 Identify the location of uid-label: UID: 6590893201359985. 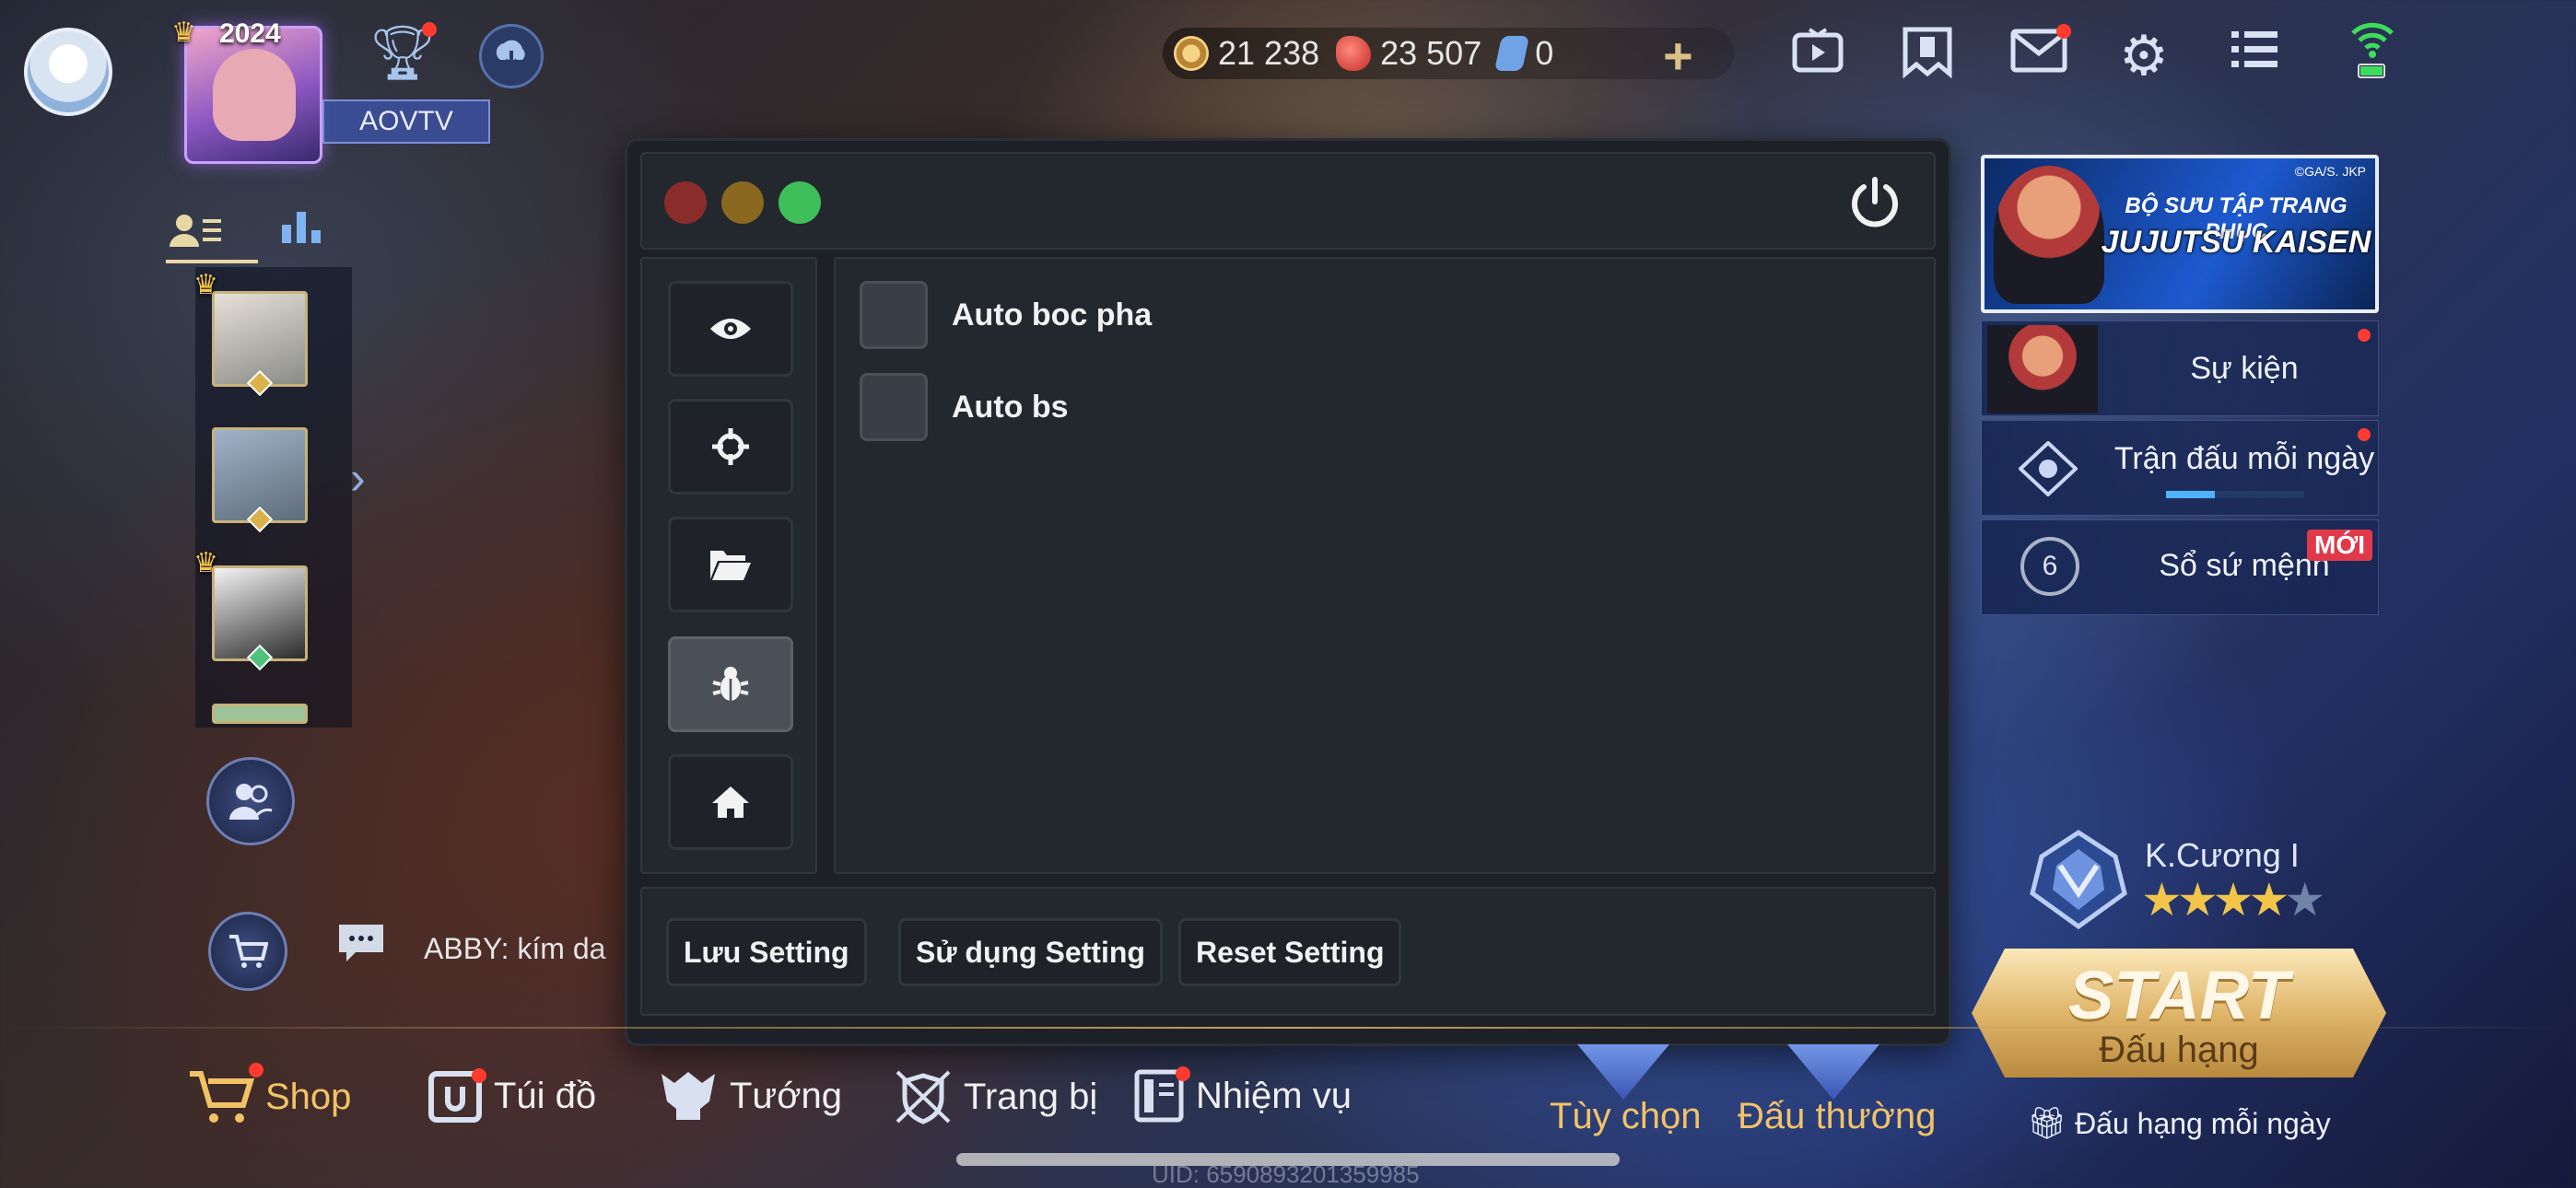
(1286, 1174).